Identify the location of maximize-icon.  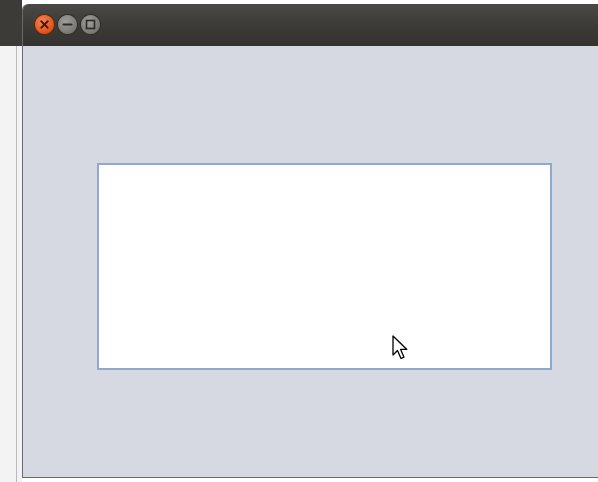
(90, 24).